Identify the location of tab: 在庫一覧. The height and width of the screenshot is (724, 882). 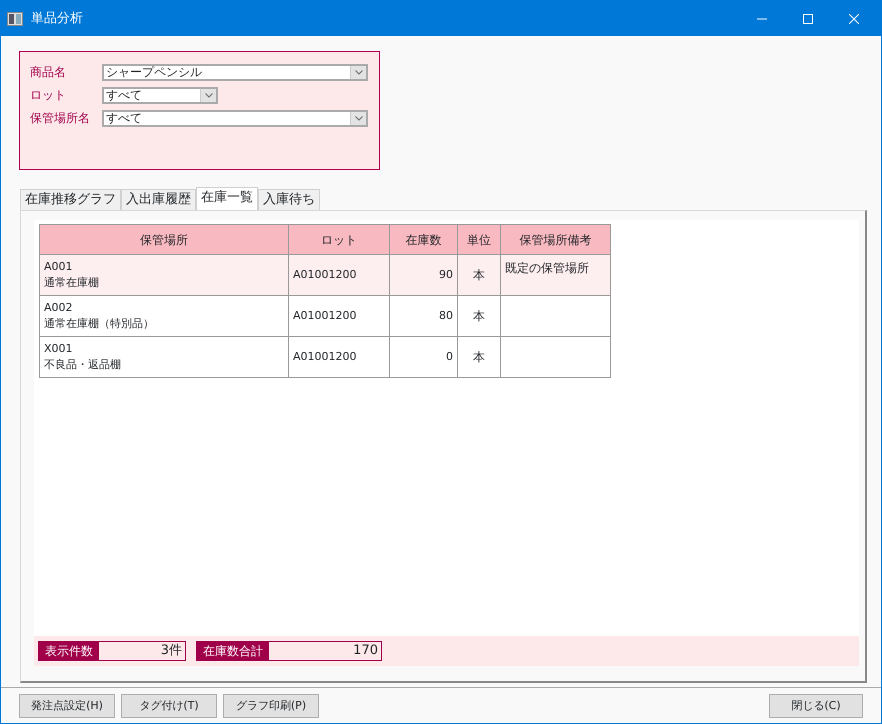
(227, 198).